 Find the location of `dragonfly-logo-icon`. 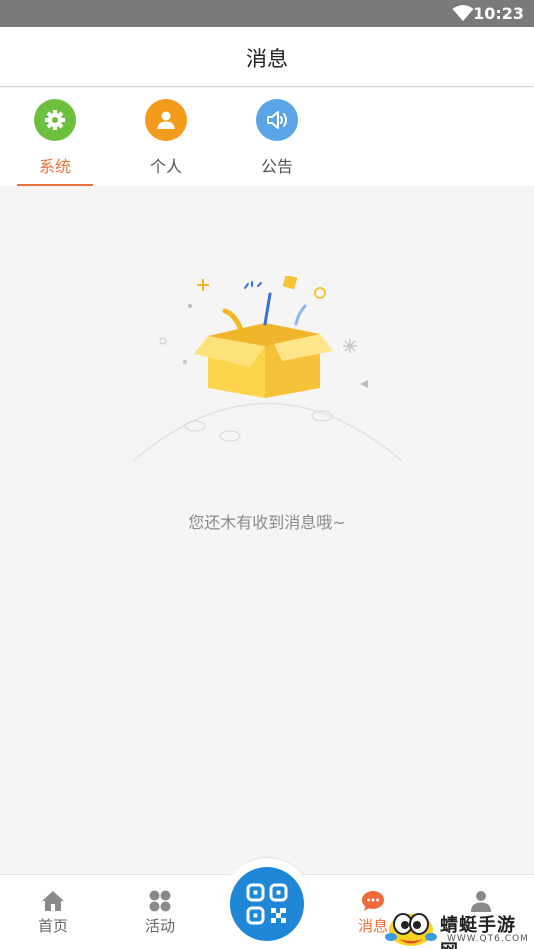

dragonfly-logo-icon is located at coordinates (411, 929).